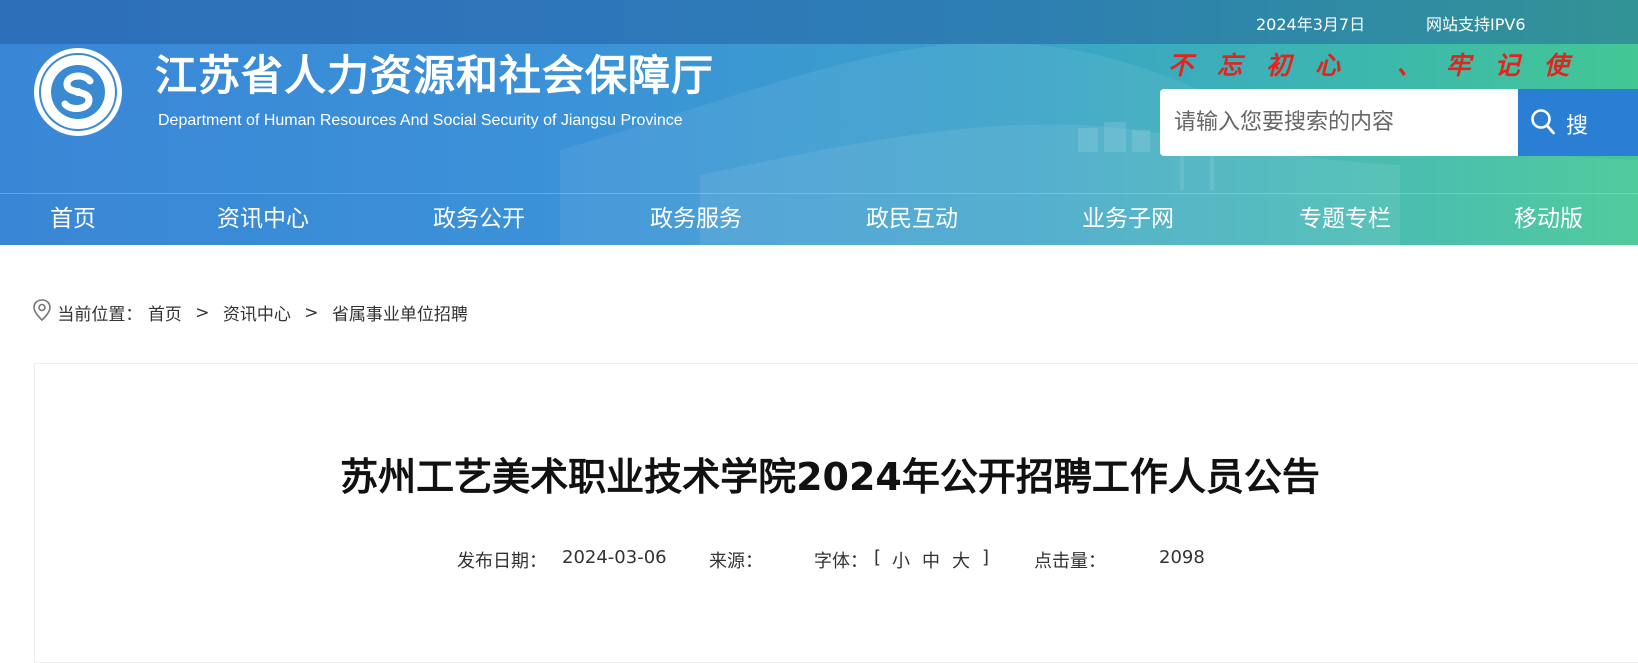 This screenshot has height=663, width=1638. What do you see at coordinates (165, 312) in the screenshot?
I see `breadcrumb-home: 首页` at bounding box center [165, 312].